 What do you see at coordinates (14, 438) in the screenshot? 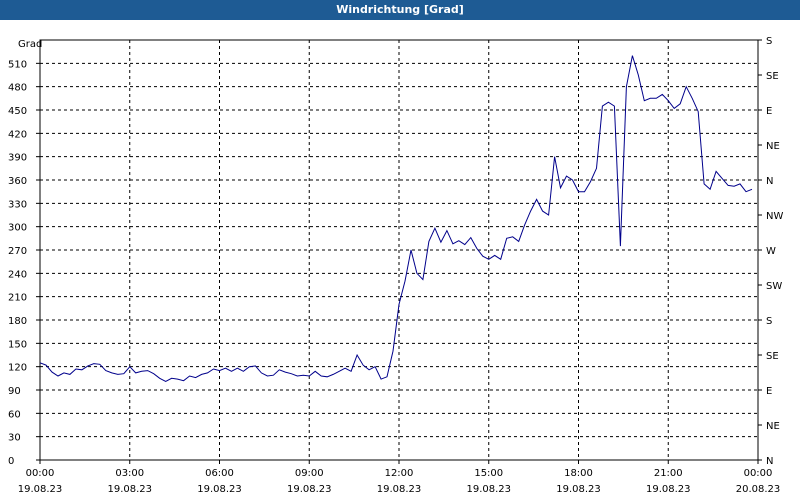
I see `y-tick-label: 30` at bounding box center [14, 438].